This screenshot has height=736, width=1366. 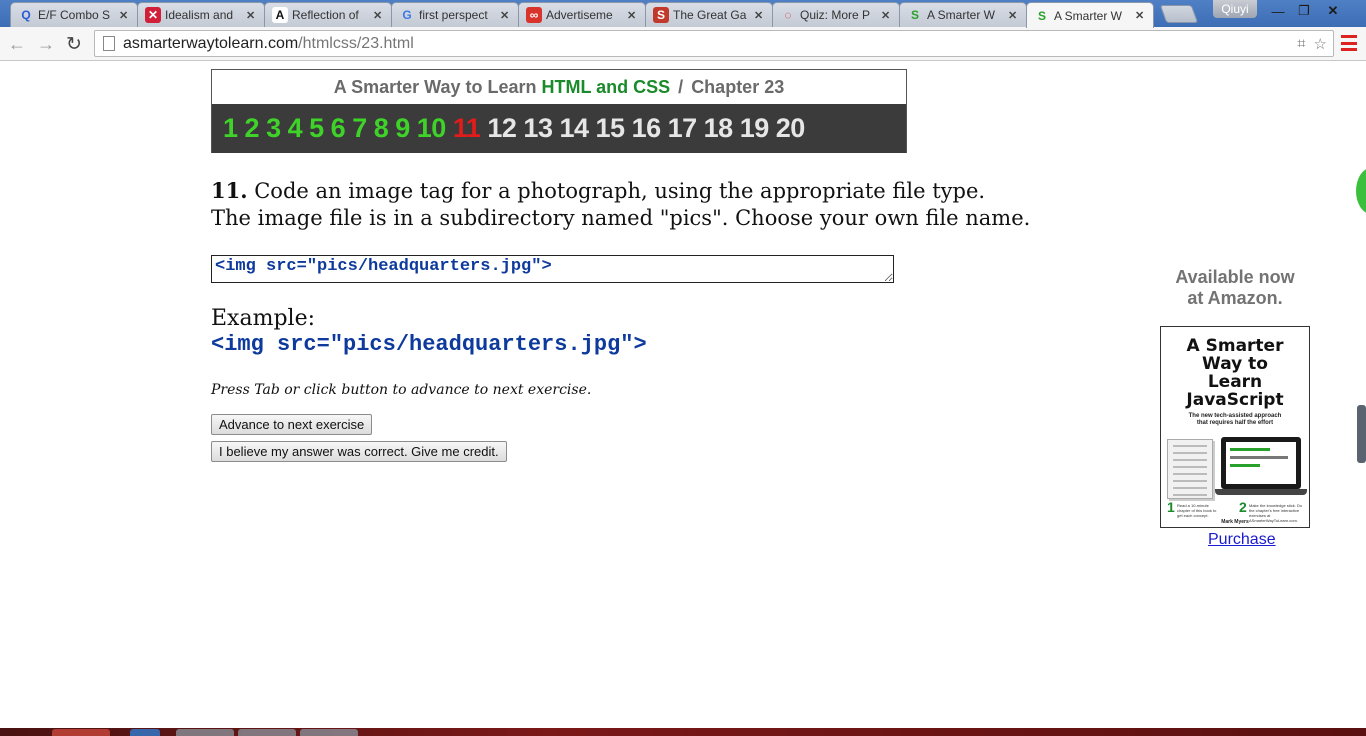 I want to click on browser-tab: ✕ Idealism and ✕, so click(x=201, y=14).